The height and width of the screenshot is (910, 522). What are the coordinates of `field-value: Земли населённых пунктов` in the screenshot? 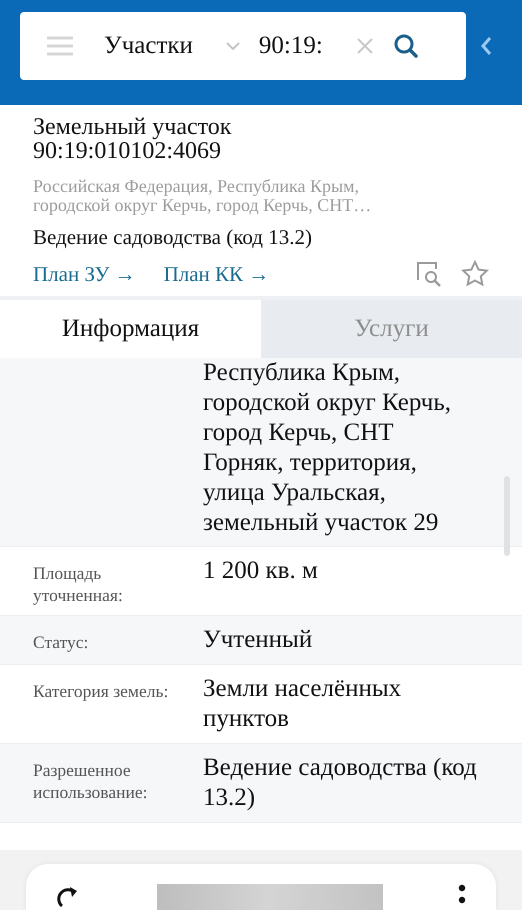 It's located at (302, 704).